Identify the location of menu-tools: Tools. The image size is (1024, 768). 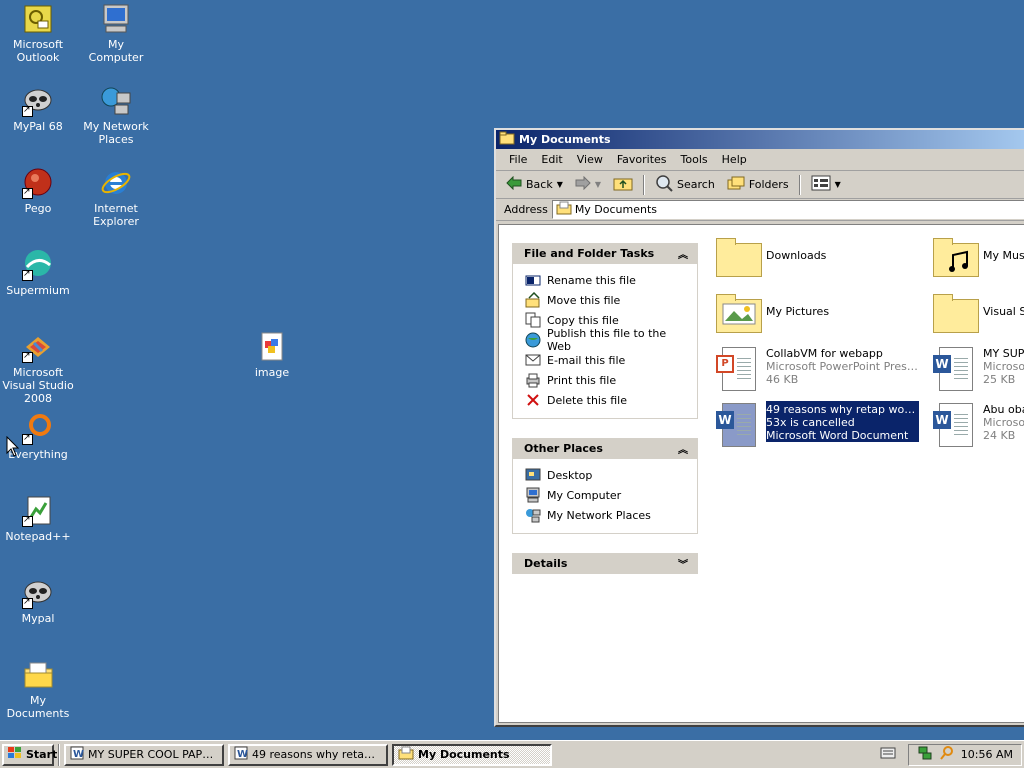
(694, 159).